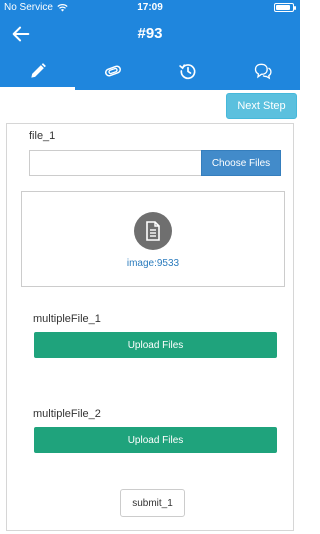  I want to click on tab-history, so click(187, 71).